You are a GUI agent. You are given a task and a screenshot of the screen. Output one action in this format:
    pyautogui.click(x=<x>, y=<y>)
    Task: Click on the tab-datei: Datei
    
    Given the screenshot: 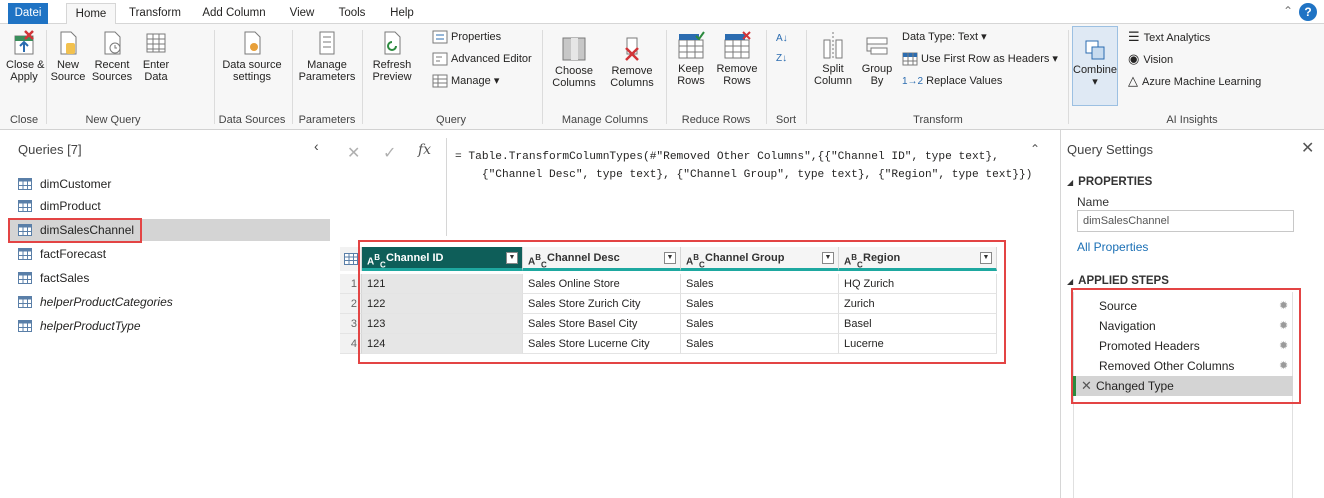 What is the action you would take?
    pyautogui.click(x=28, y=13)
    